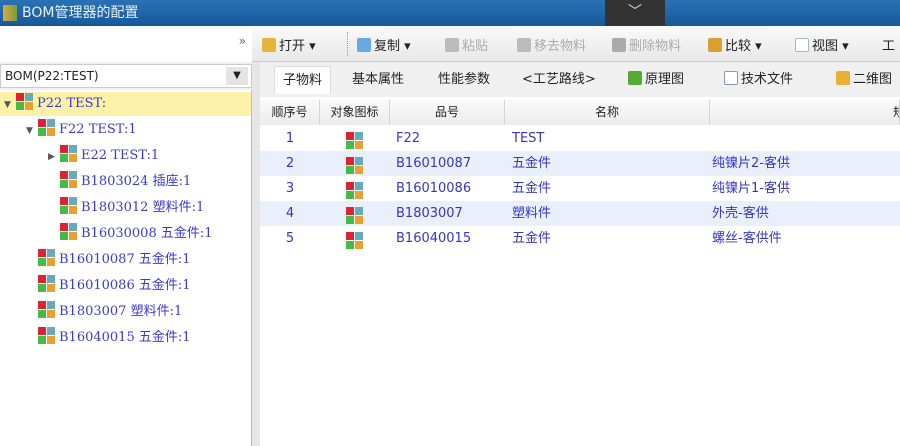 The height and width of the screenshot is (446, 900). Describe the element at coordinates (121, 311) in the screenshot. I see `tree-node-label: B1803007 塑料件:1` at that location.